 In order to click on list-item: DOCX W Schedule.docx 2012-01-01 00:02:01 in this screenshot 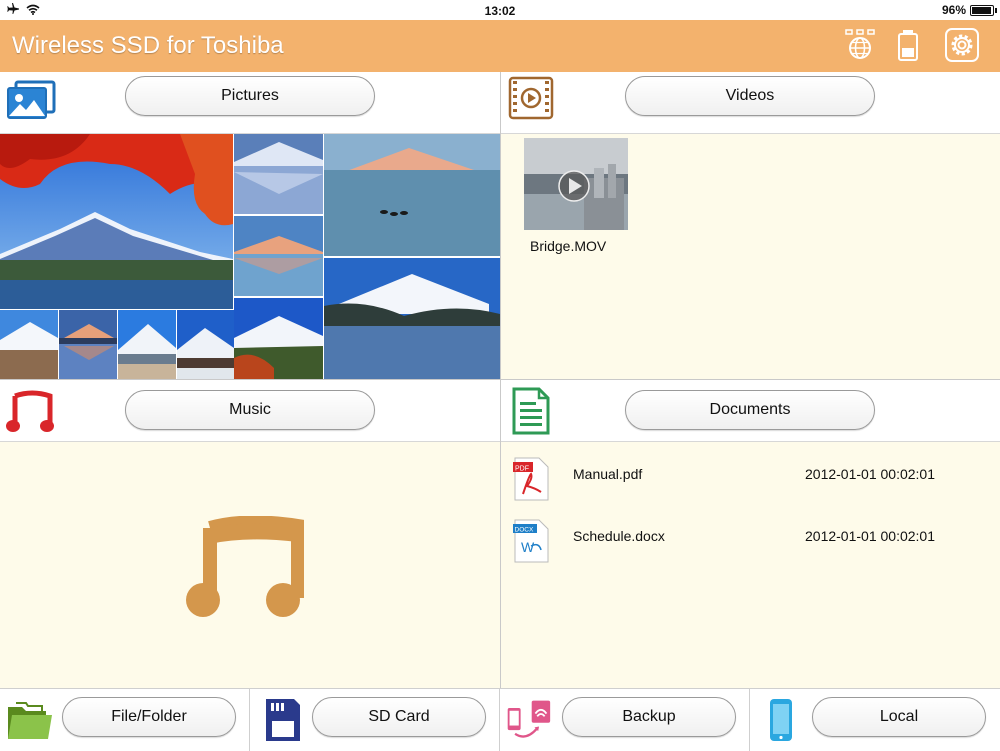, I will do `click(755, 544)`.